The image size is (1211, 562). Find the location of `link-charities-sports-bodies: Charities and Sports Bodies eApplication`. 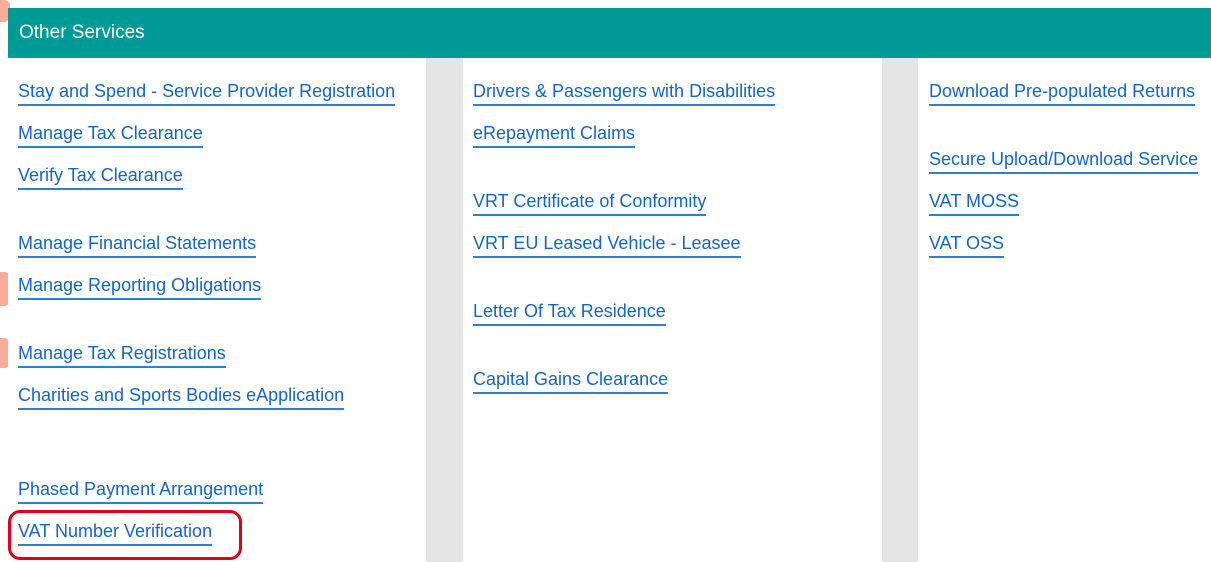

link-charities-sports-bodies: Charities and Sports Bodies eApplication is located at coordinates (181, 397).